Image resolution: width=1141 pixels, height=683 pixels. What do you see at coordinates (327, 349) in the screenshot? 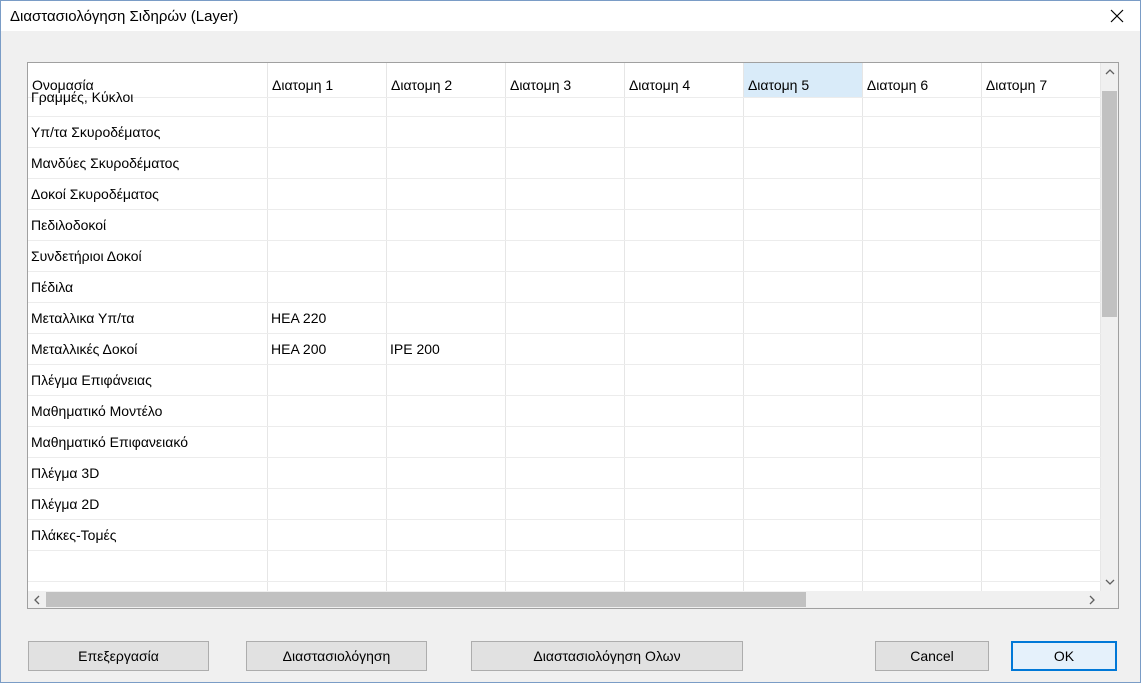
I see `section-cell: HEA 200` at bounding box center [327, 349].